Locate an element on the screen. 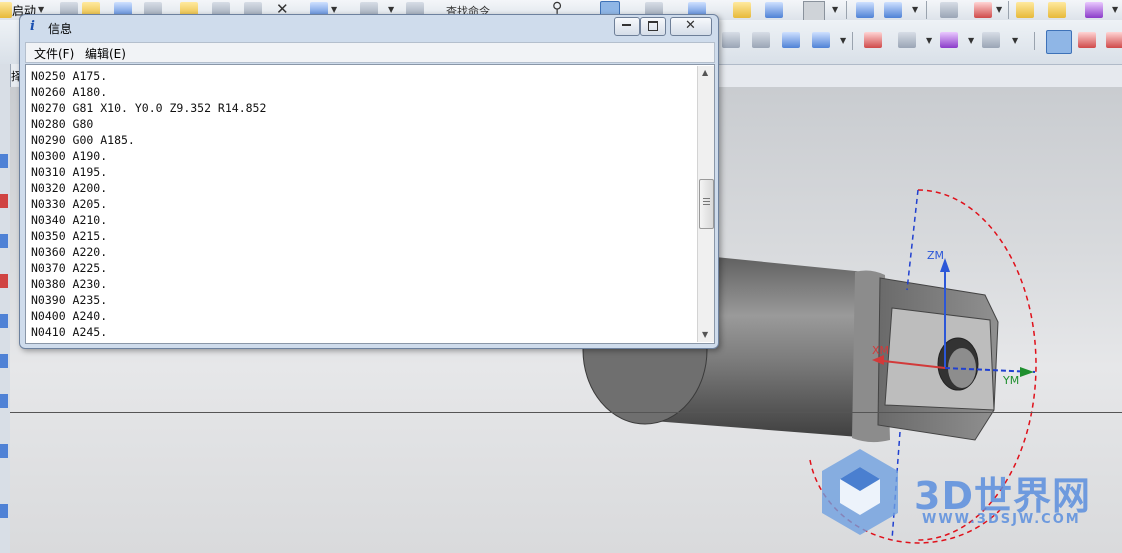 The width and height of the screenshot is (1122, 553). info-titlebar: i 信息 ✕ is located at coordinates (369, 28).